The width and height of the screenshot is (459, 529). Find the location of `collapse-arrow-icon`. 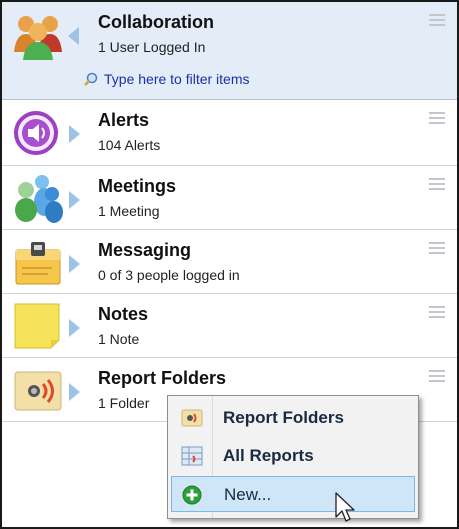

collapse-arrow-icon is located at coordinates (73, 36).